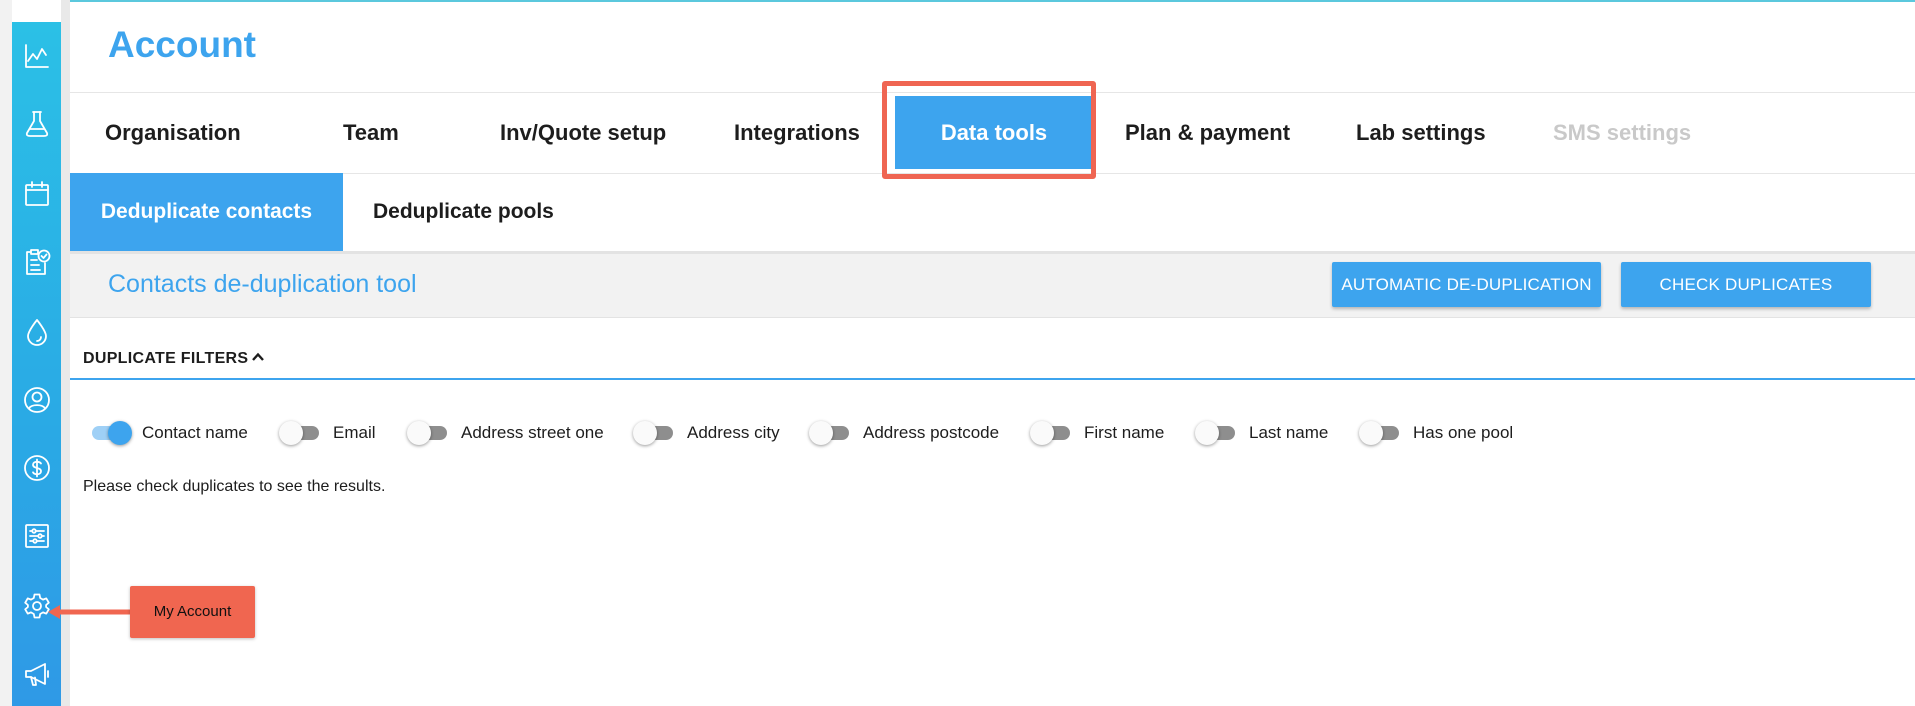  Describe the element at coordinates (192, 612) in the screenshot. I see `my-account-callout: My Account` at that location.